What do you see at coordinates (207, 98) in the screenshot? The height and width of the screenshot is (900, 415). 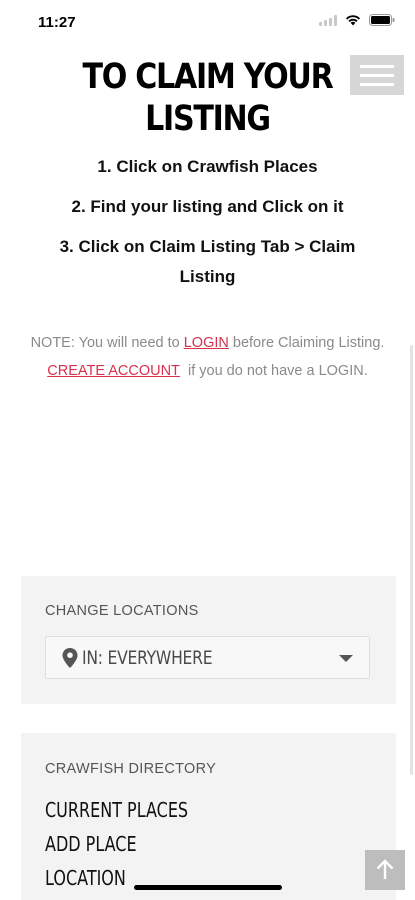 I see `page-title: TO CLAIM YOUR LISTING` at bounding box center [207, 98].